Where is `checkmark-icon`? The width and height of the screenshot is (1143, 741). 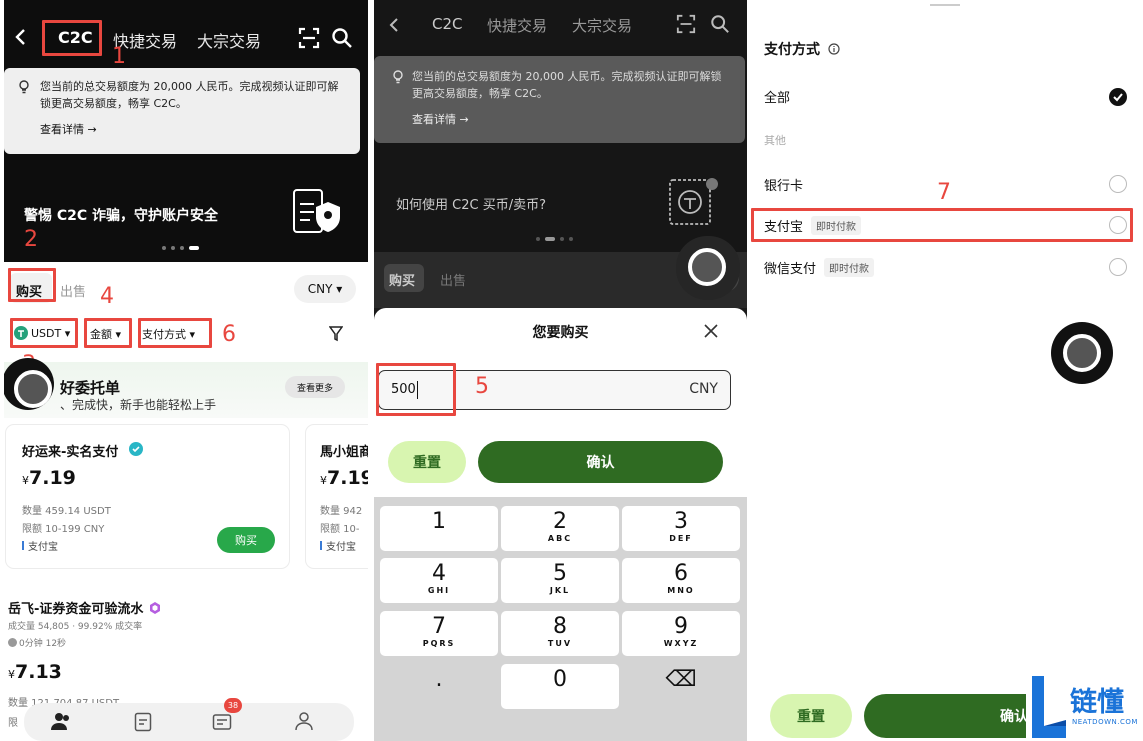
checkmark-icon is located at coordinates (1118, 97).